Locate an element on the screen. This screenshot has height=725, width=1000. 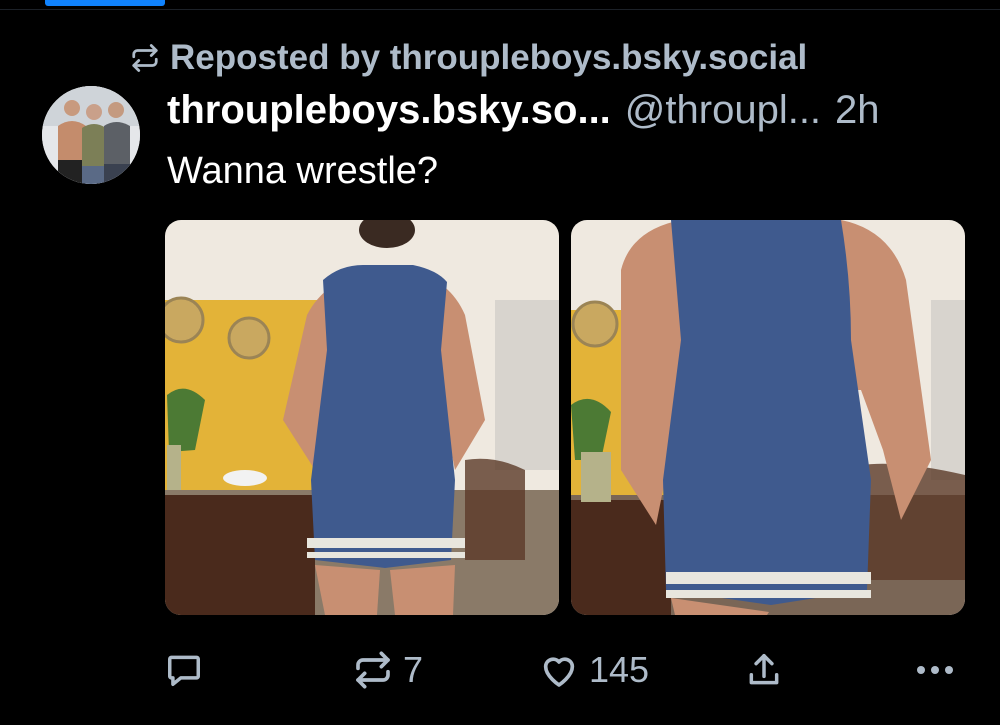
more-options-button is located at coordinates (935, 670).